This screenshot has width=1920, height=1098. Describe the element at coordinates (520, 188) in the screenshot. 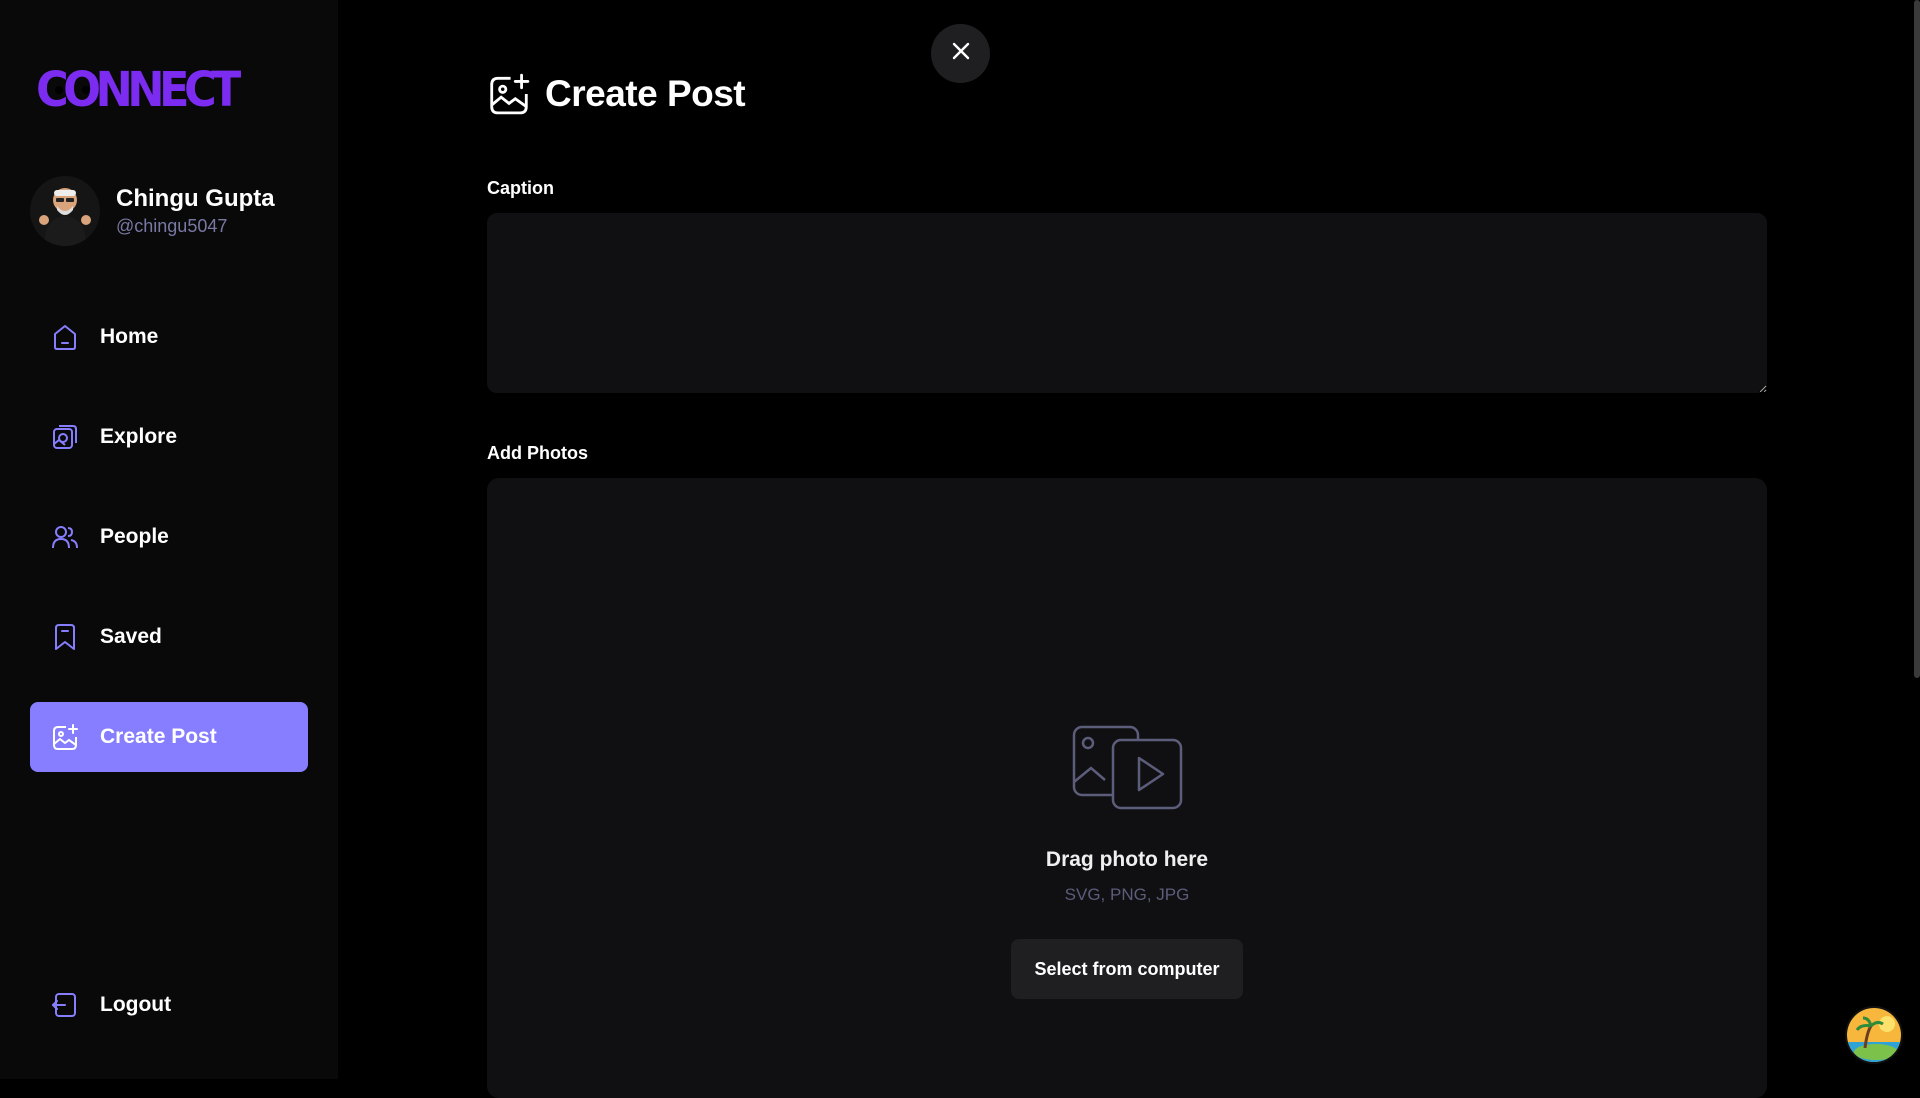

I see `caption-label: Caption` at that location.